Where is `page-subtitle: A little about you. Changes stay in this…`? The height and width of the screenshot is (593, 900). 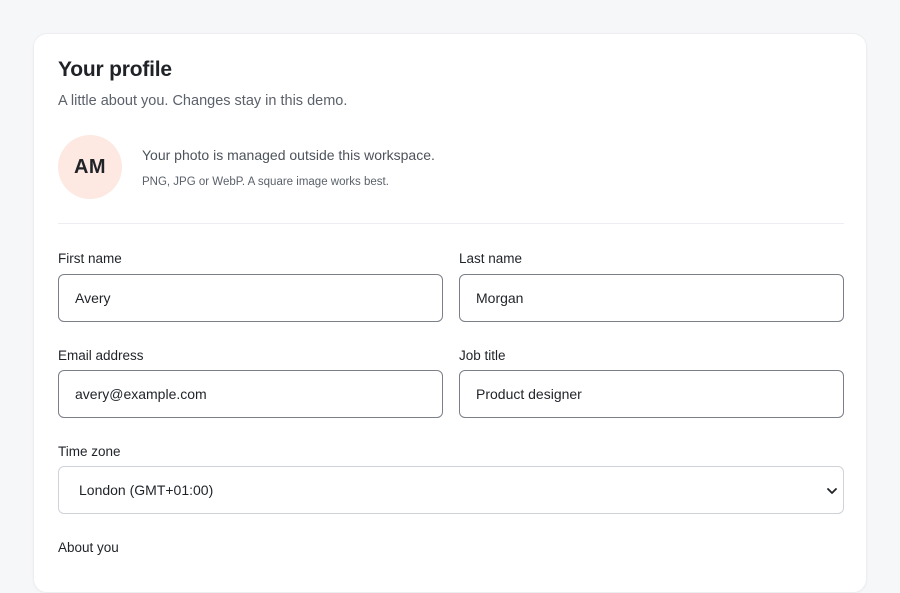 page-subtitle: A little about you. Changes stay in this… is located at coordinates (203, 101).